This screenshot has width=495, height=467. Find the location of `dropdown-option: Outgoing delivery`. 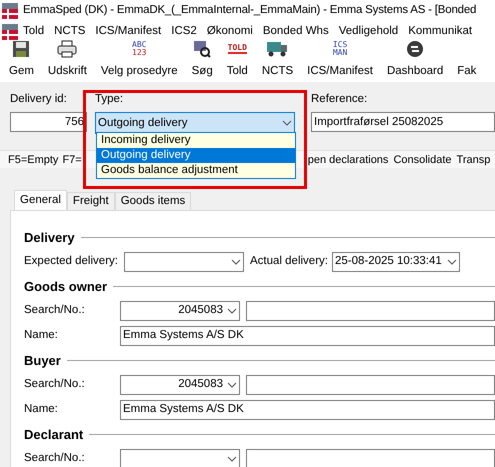

dropdown-option: Outgoing delivery is located at coordinates (196, 155).